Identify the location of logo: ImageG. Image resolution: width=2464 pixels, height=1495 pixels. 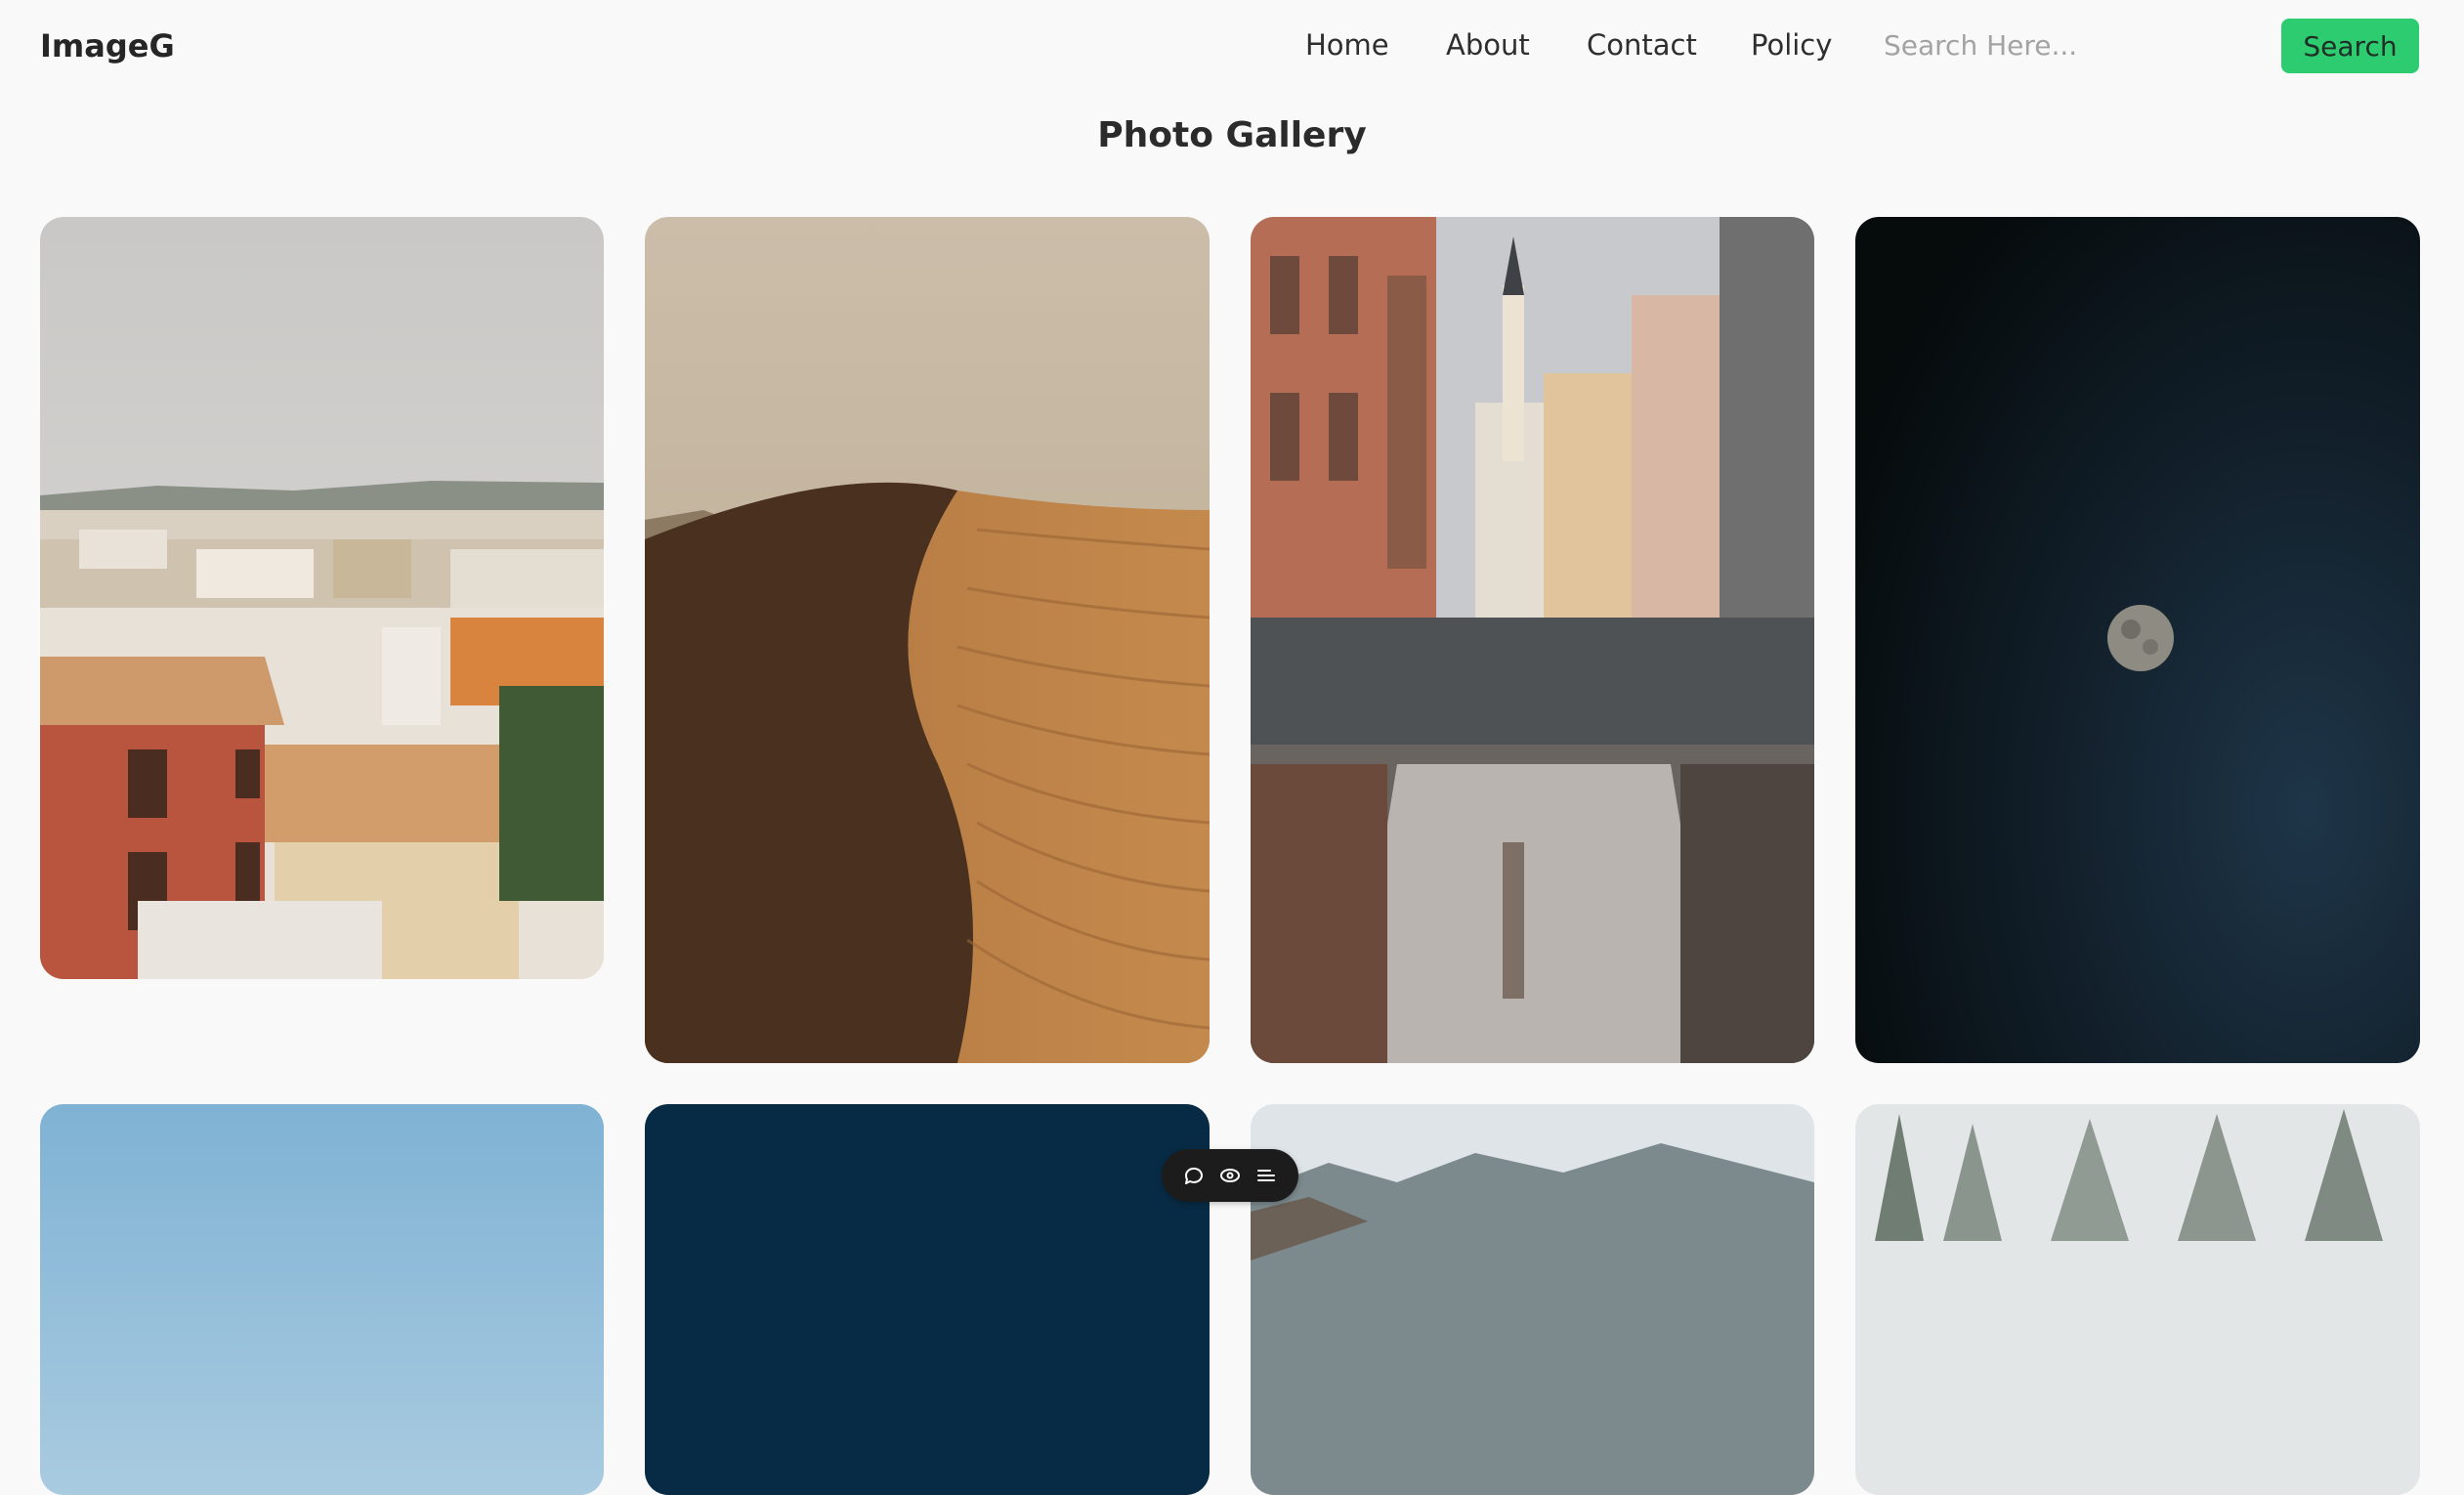
(108, 45).